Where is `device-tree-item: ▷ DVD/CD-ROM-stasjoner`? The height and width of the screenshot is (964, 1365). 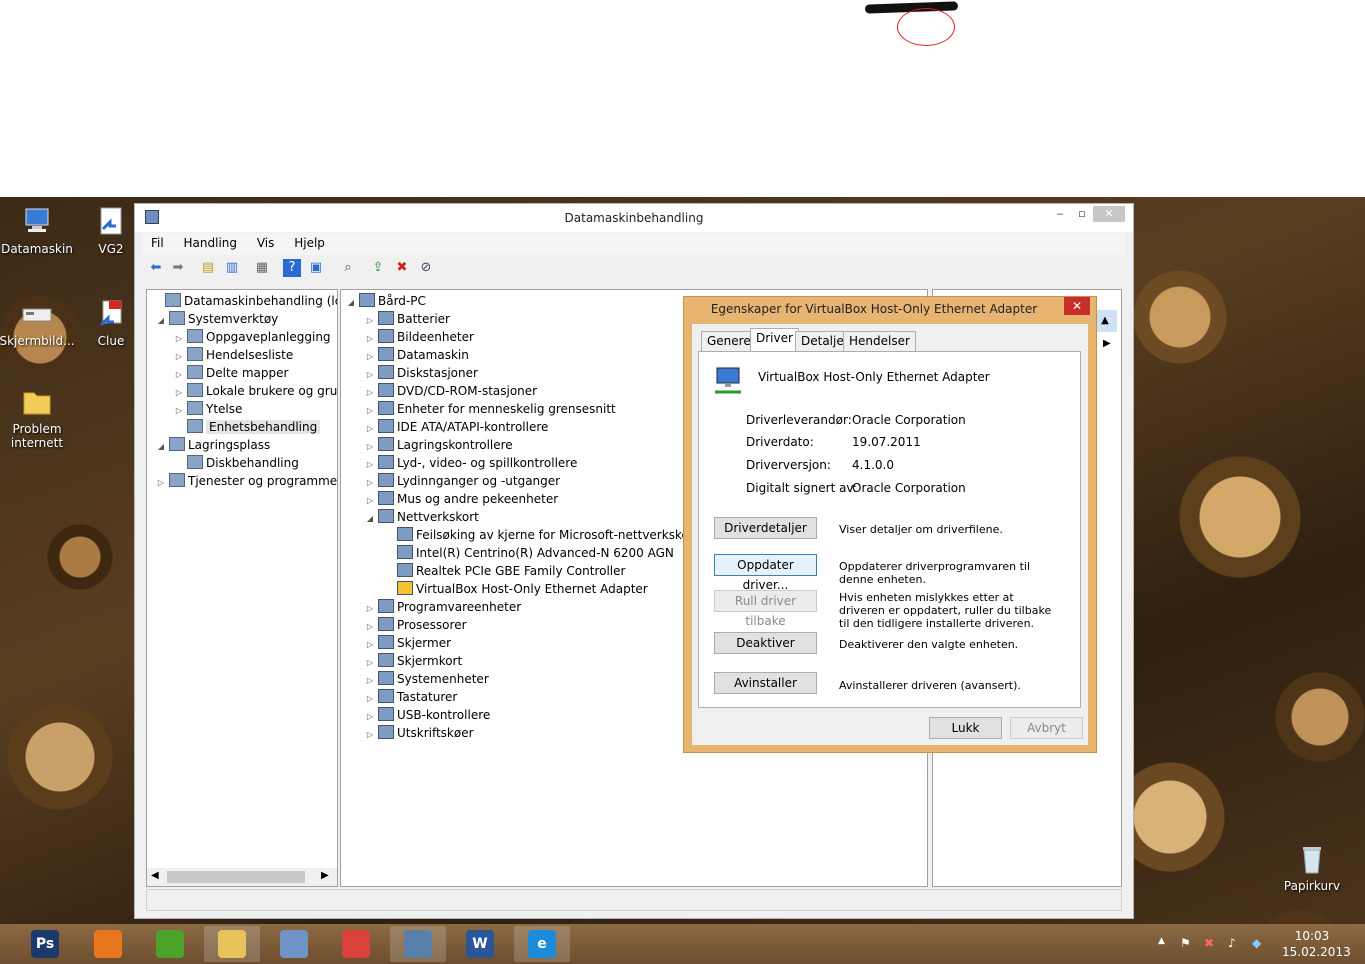
device-tree-item: ▷ DVD/CD-ROM-stasjoner is located at coordinates (450, 391).